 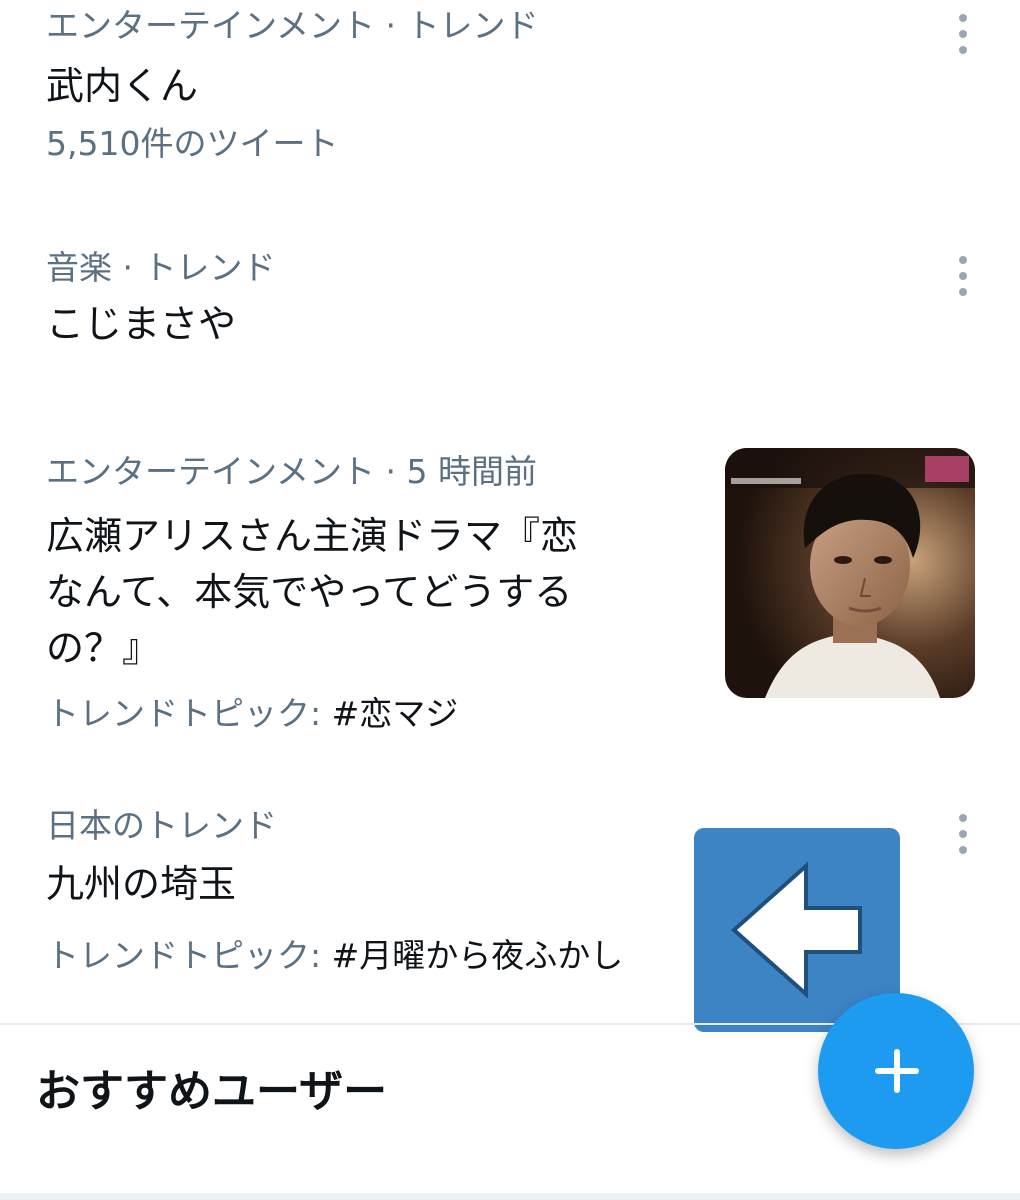 What do you see at coordinates (395, 713) in the screenshot?
I see `trend-topic-hashtag: #恋マジ` at bounding box center [395, 713].